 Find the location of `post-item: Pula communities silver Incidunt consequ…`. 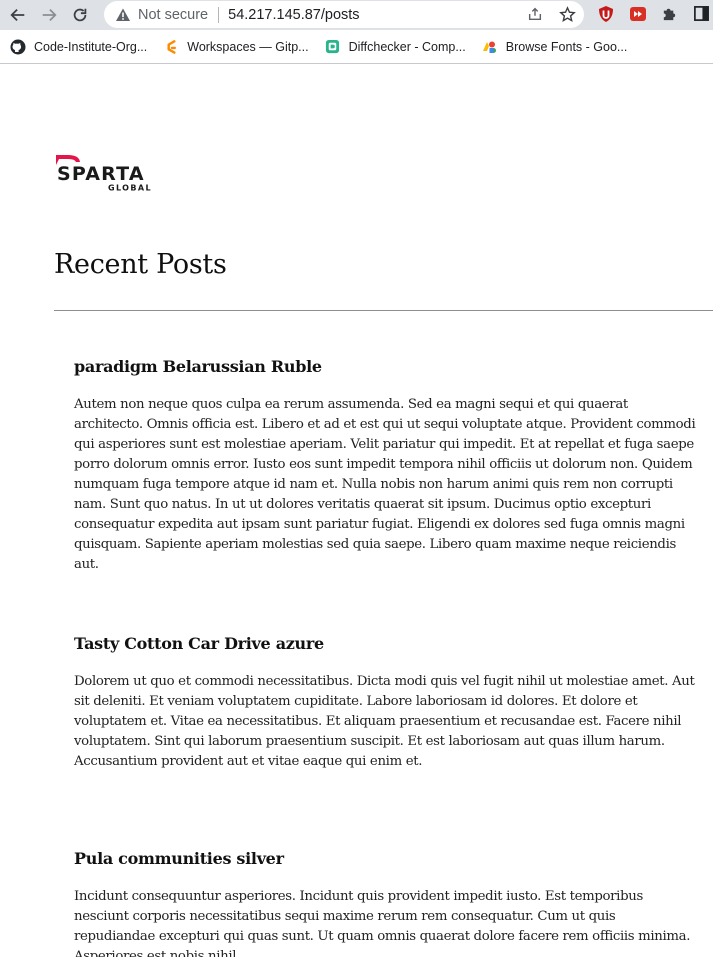

post-item: Pula communities silver Incidunt consequ… is located at coordinates (385, 903).